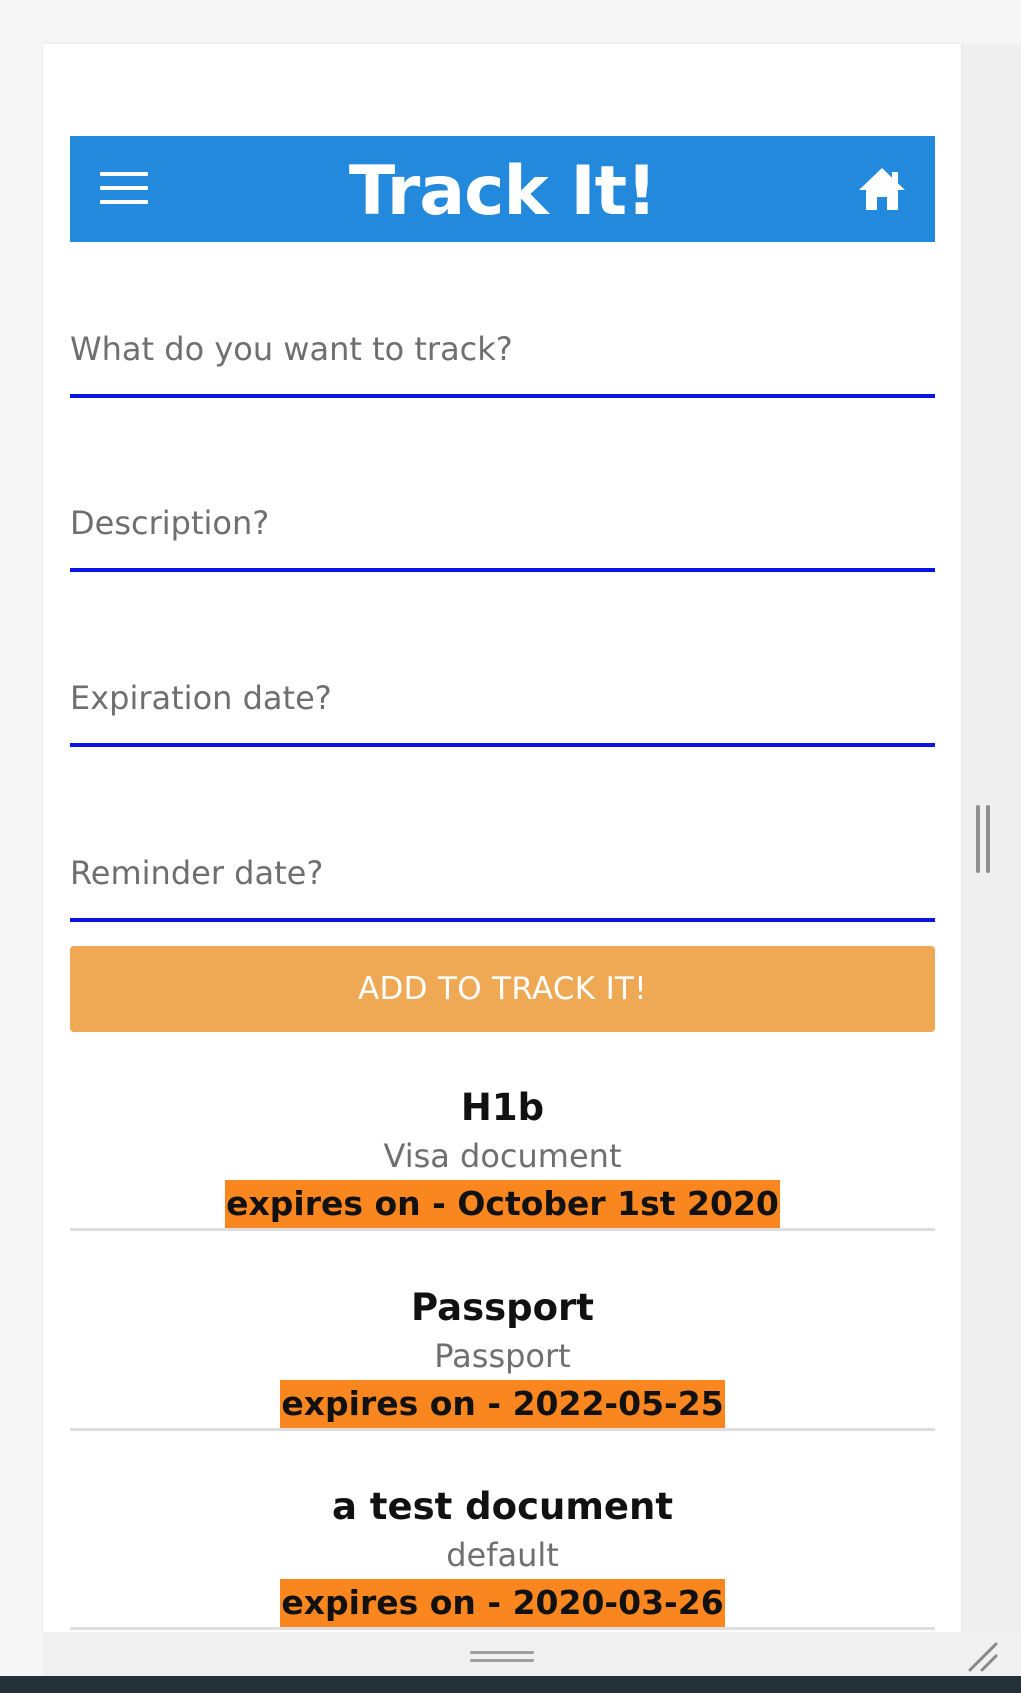 This screenshot has height=1693, width=1021. I want to click on item-title: a test document, so click(502, 1506).